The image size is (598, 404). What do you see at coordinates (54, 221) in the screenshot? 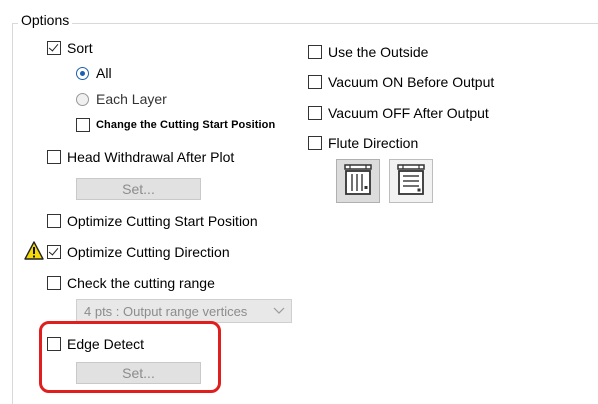
I see `optimize-start-checkbox` at bounding box center [54, 221].